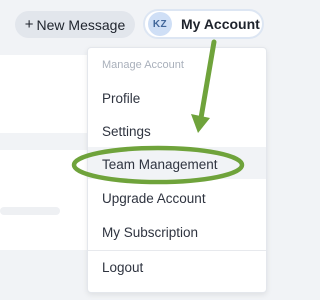 Image resolution: width=320 pixels, height=300 pixels. Describe the element at coordinates (220, 24) in the screenshot. I see `my-account-label: My Account` at that location.